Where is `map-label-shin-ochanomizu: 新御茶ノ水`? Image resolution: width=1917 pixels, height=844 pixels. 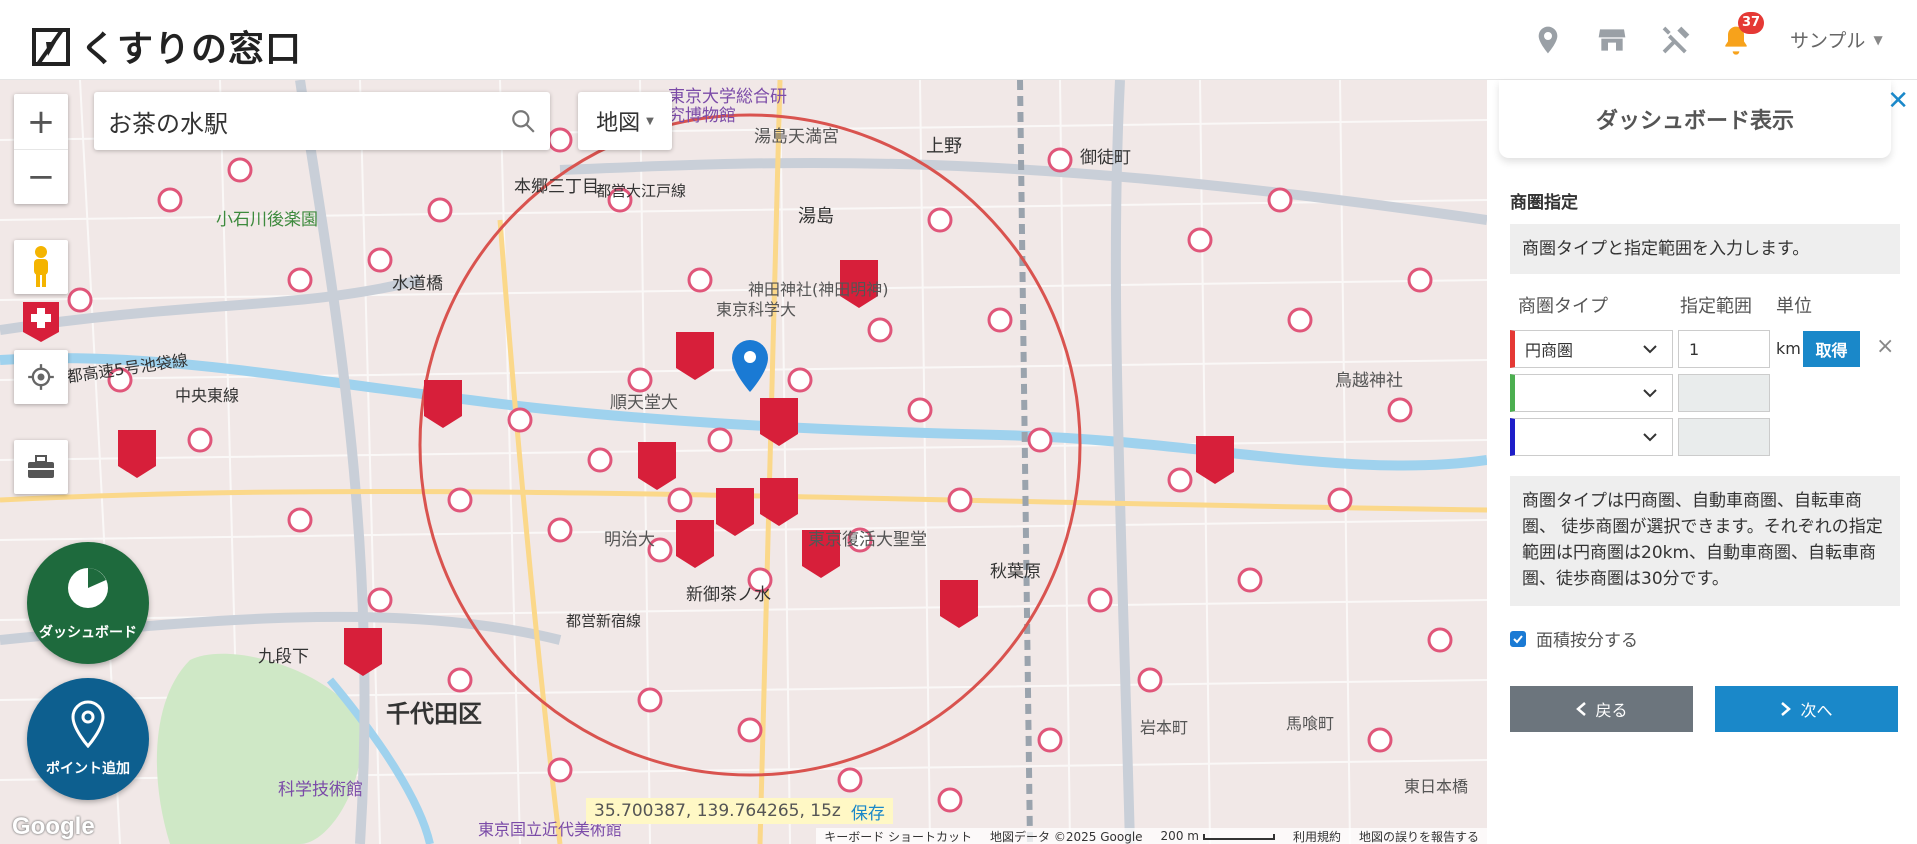
map-label-shin-ochanomizu: 新御茶ノ水 is located at coordinates (728, 595).